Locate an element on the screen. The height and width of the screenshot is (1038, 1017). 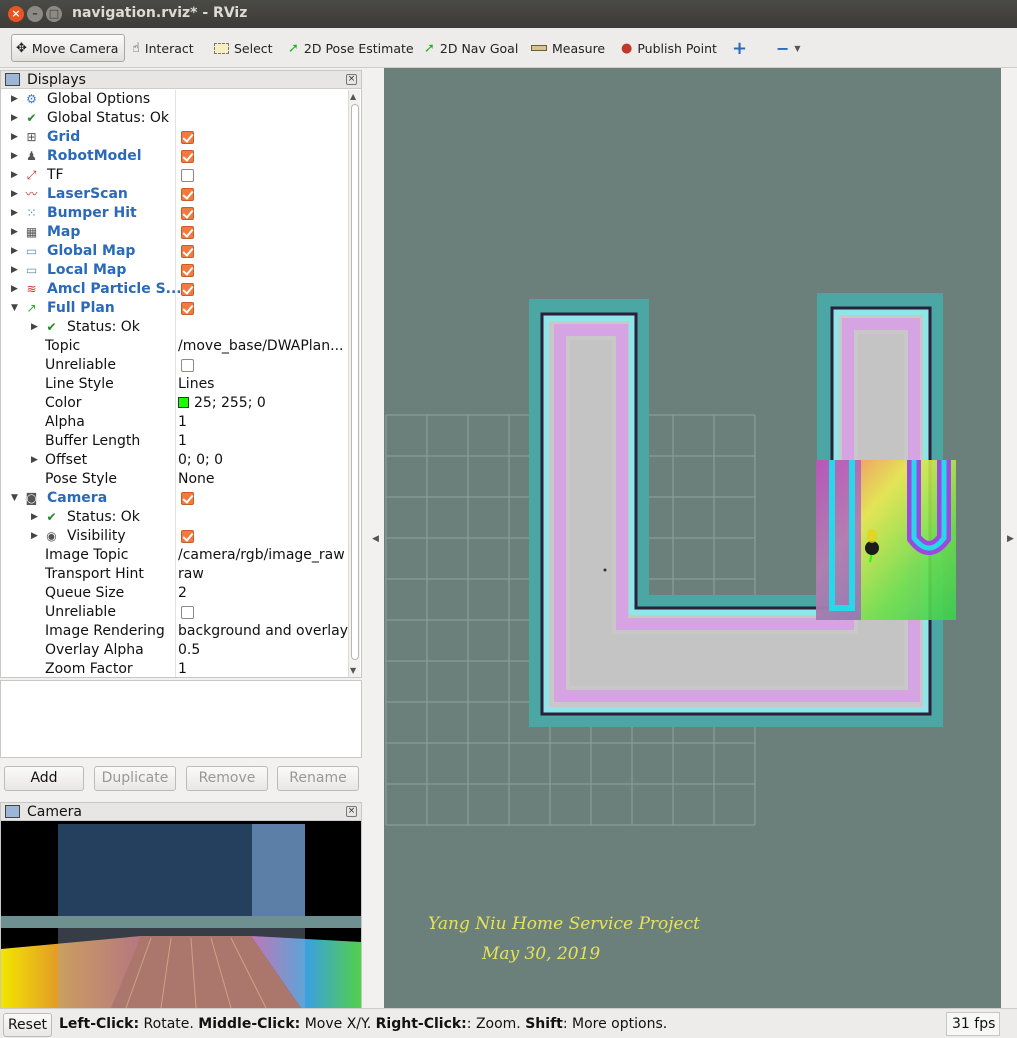
display-tree-label: Local Map is located at coordinates (87, 270).